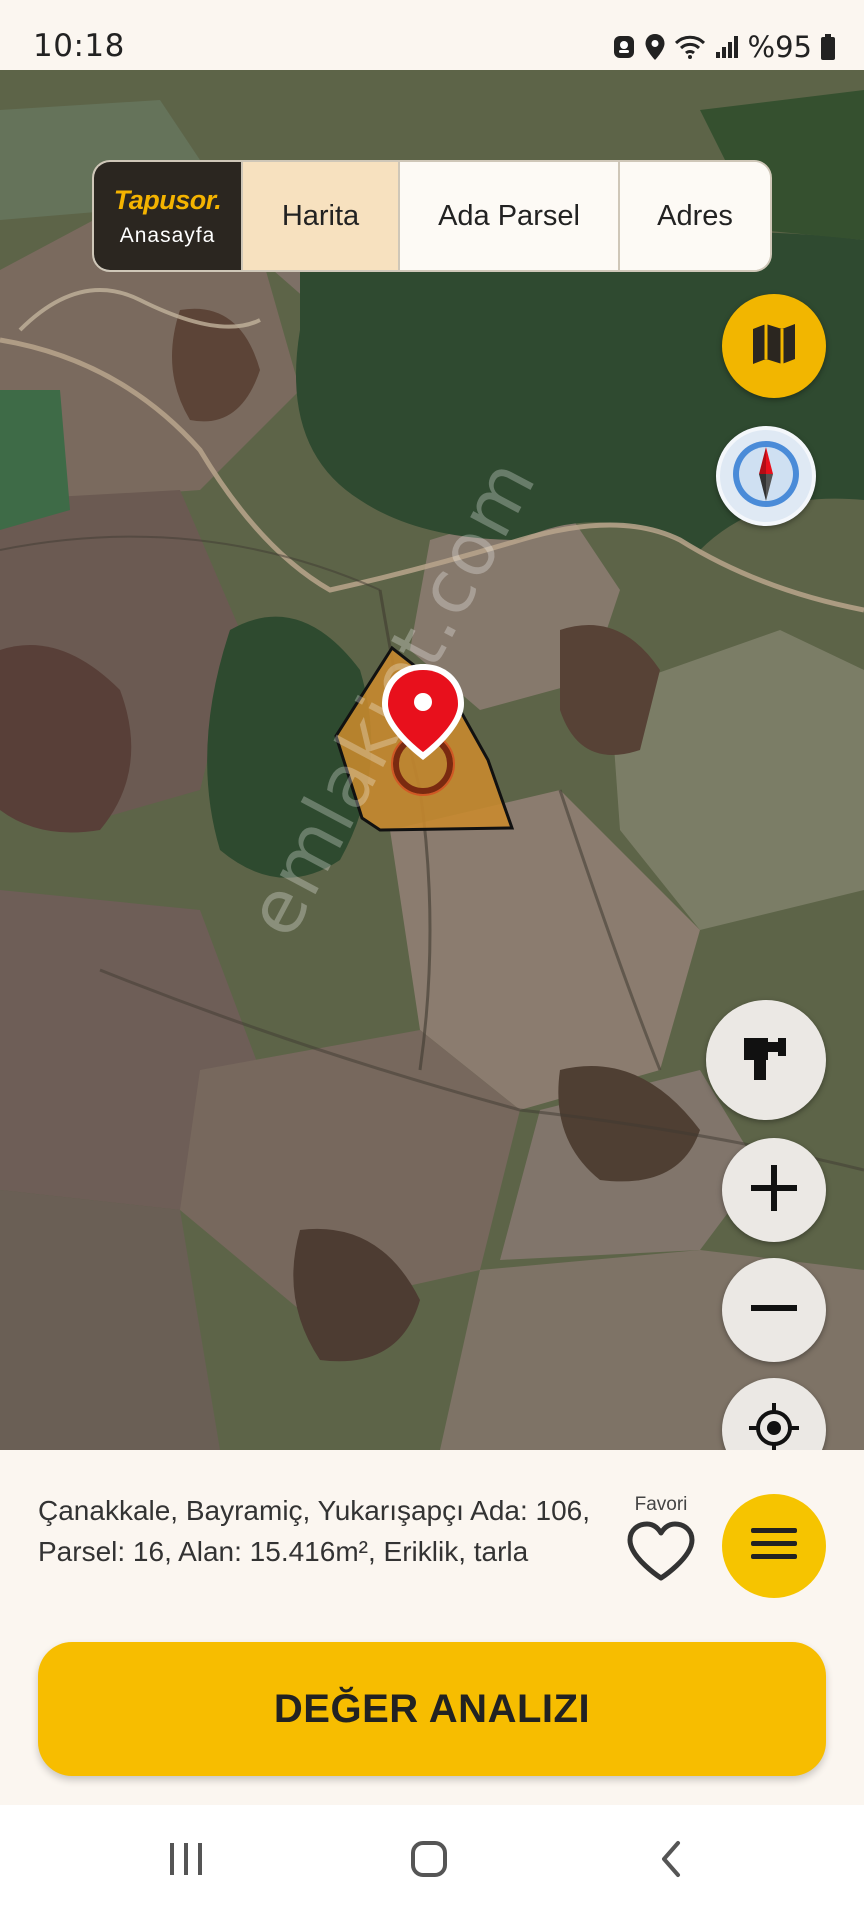 This screenshot has width=864, height=1920. Describe the element at coordinates (508, 216) in the screenshot. I see `tab-ada-parsel: Ada Parsel` at that location.